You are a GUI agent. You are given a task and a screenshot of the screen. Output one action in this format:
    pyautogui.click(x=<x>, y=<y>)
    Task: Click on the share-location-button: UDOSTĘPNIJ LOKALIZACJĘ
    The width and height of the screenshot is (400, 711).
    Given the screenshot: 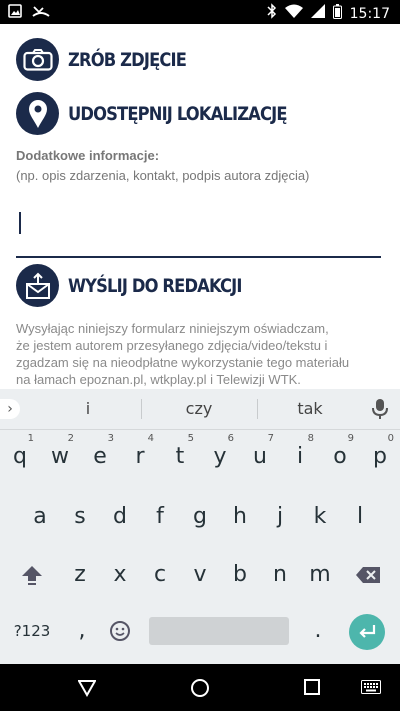 What is the action you would take?
    pyautogui.click(x=169, y=113)
    